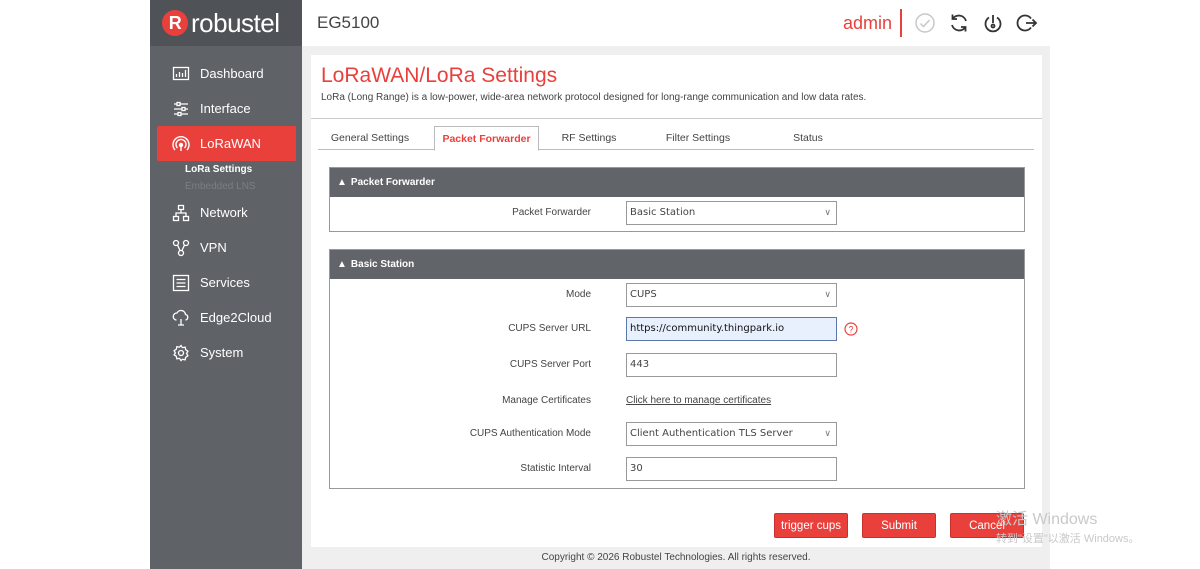  I want to click on refresh-icon, so click(959, 23).